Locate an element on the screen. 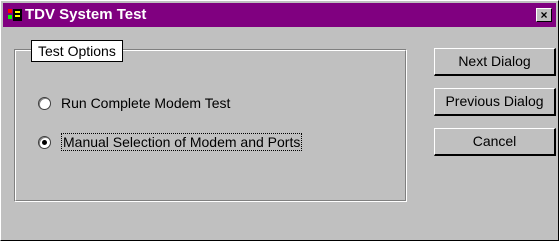  radio-manual-selection is located at coordinates (44, 142).